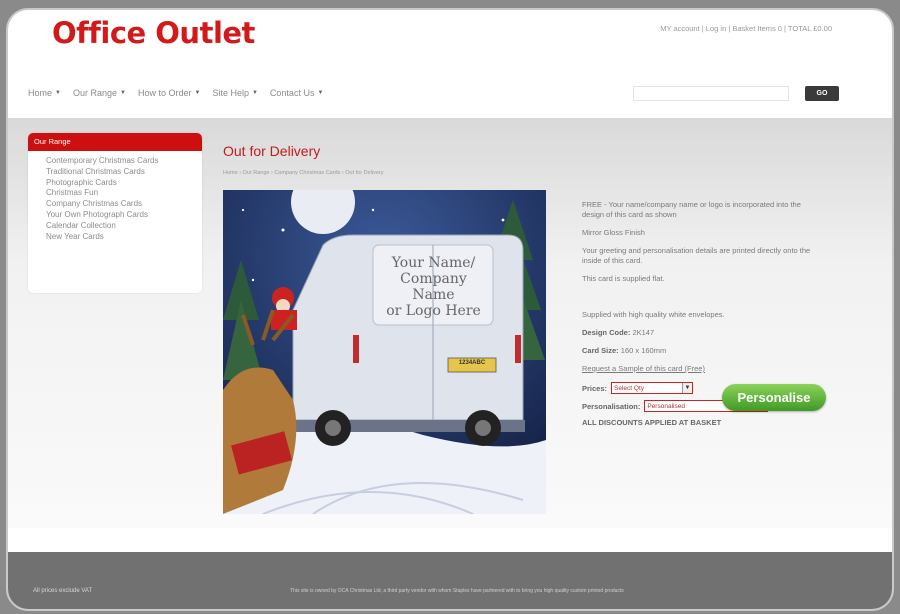 This screenshot has width=900, height=614. What do you see at coordinates (652, 422) in the screenshot?
I see `discounts-note: ALL DISCOUNTS APPLIED AT BASKET` at bounding box center [652, 422].